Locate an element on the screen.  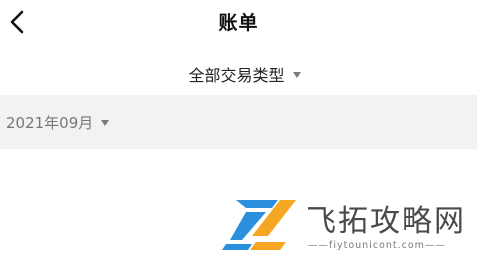
watermark: 飞拓攻略网 ——fiytounicont.com—— is located at coordinates (349, 224).